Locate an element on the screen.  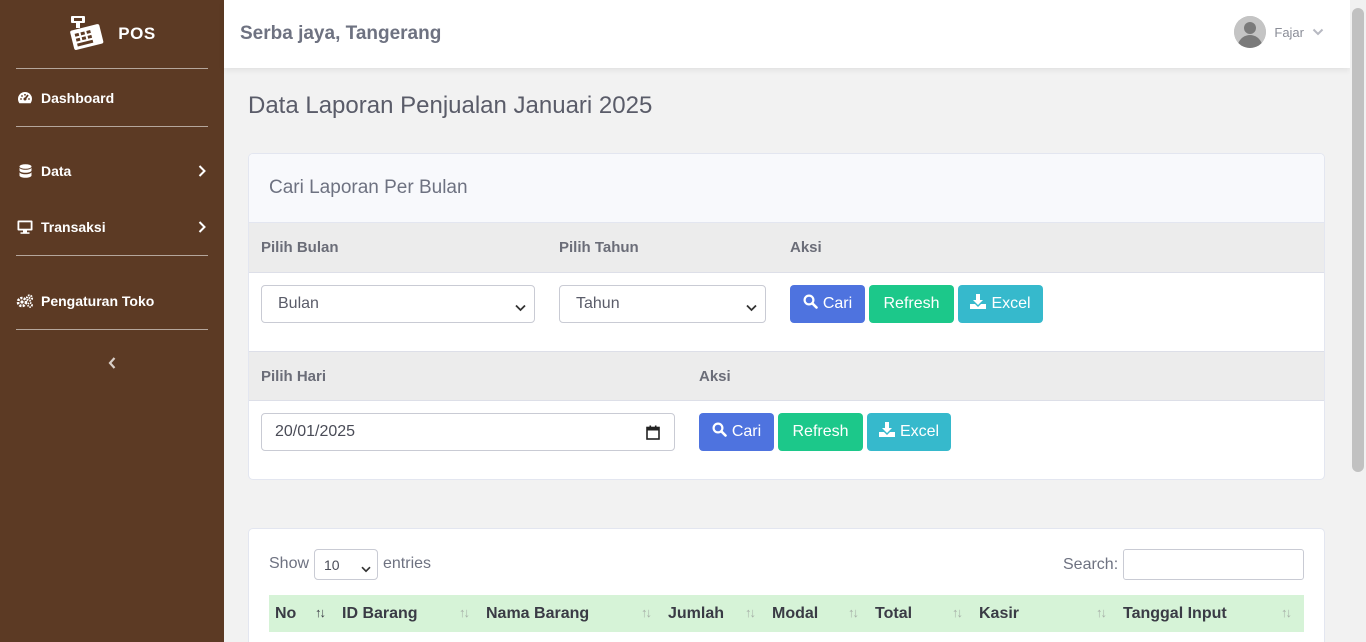
card-title: Cari Laporan Per Bulan is located at coordinates (786, 188).